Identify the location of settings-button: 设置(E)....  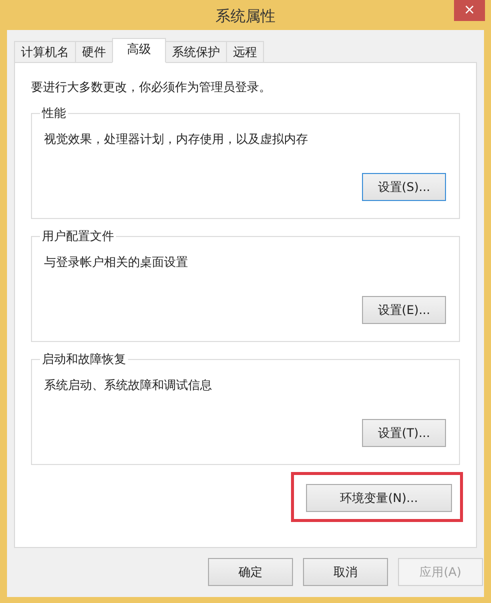
(404, 310).